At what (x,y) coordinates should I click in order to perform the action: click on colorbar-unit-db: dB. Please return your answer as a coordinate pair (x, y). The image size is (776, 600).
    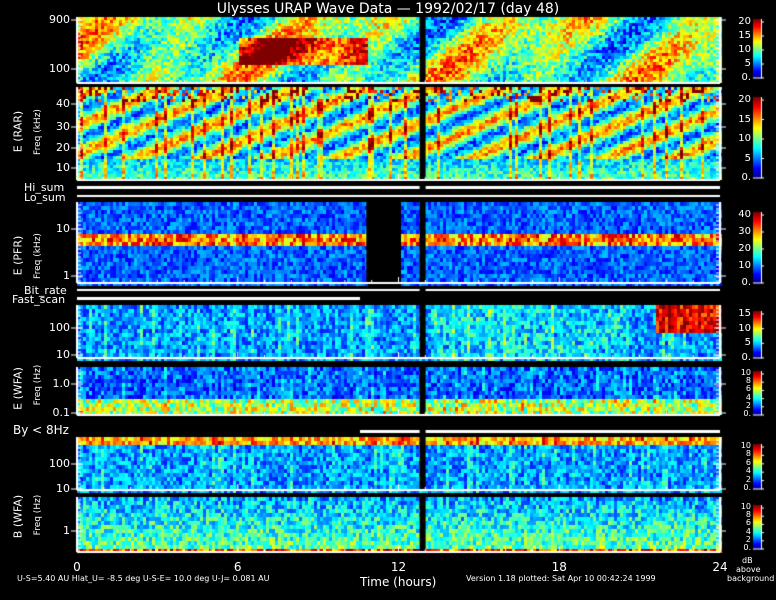
    Looking at the image, I should click on (747, 560).